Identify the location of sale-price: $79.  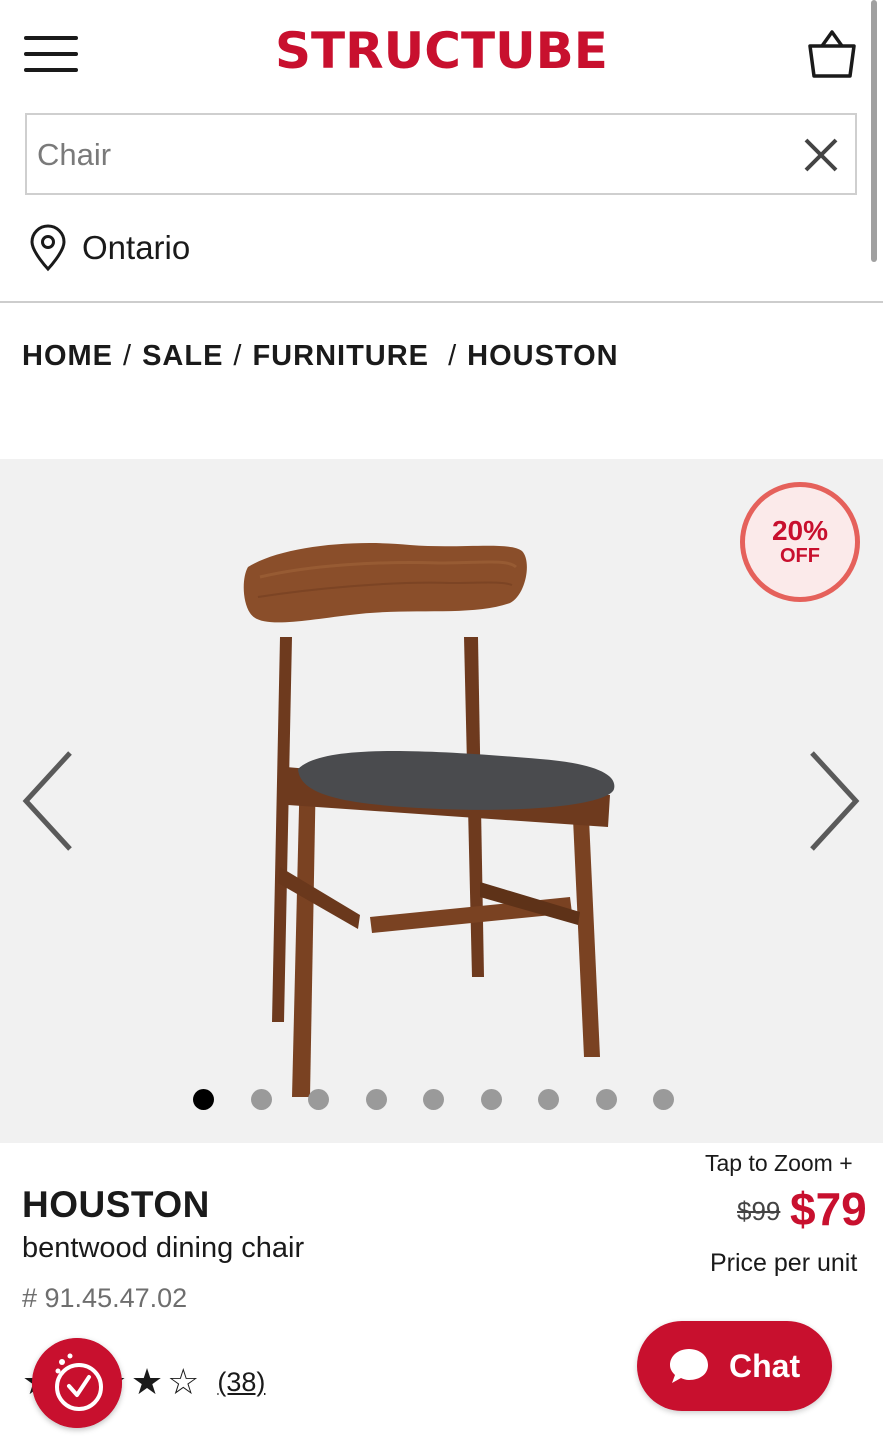
(828, 1209).